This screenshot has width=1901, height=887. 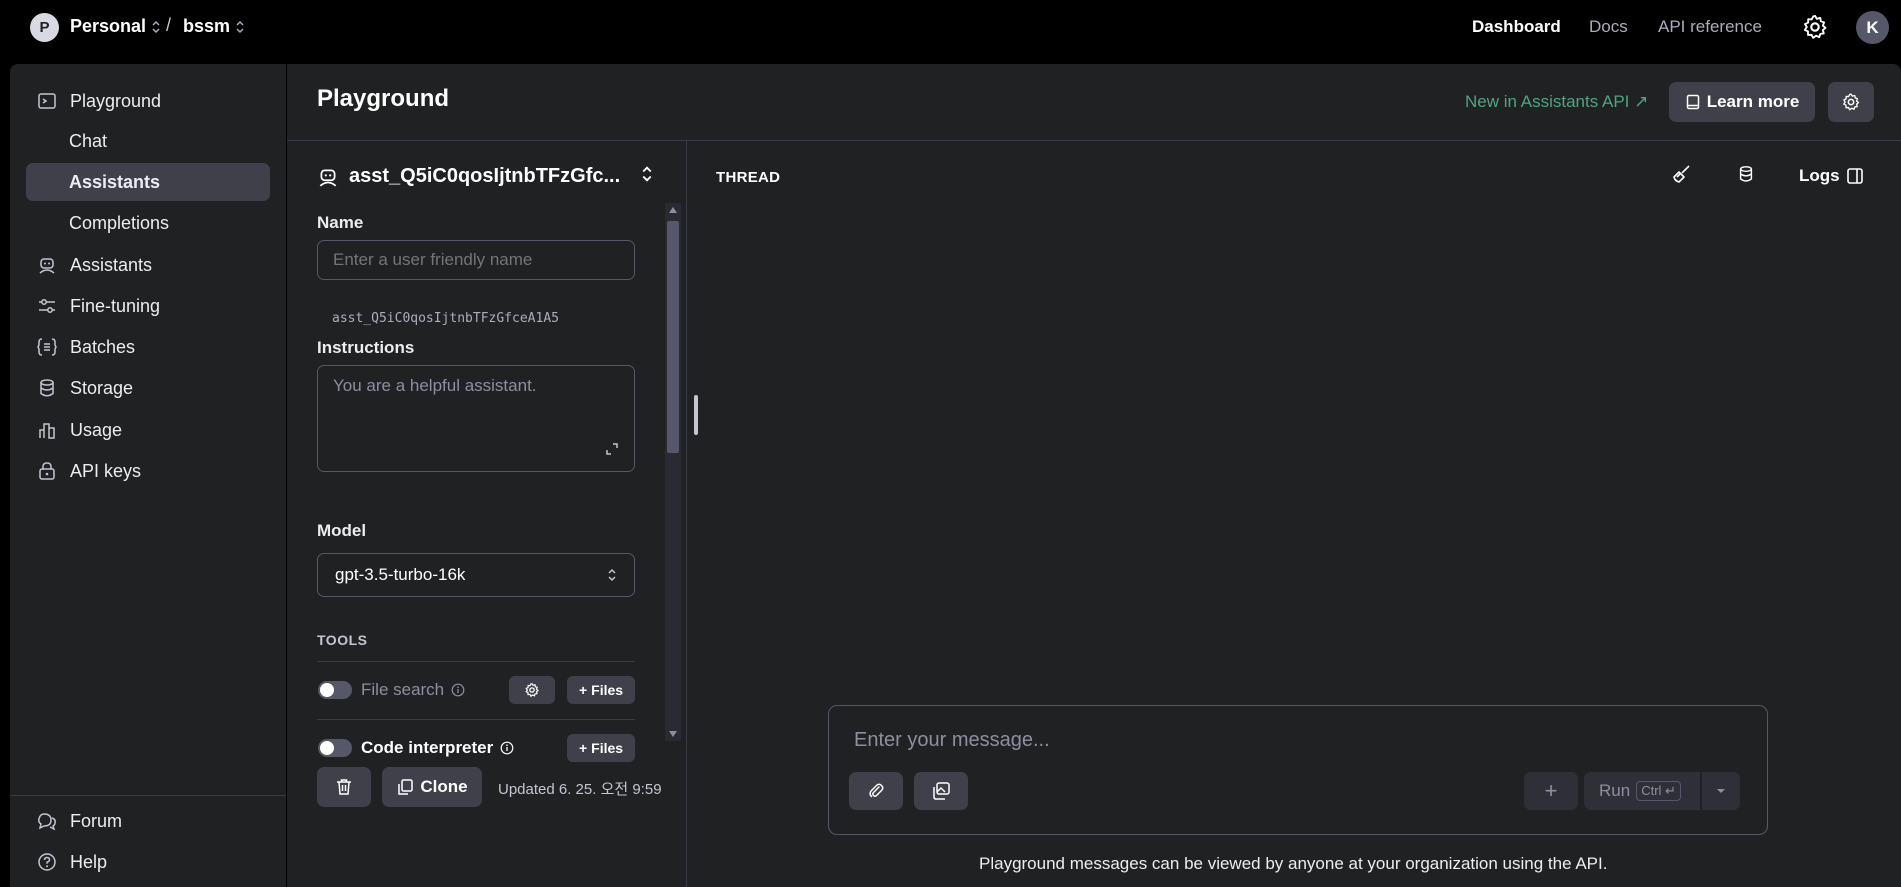 What do you see at coordinates (89, 861) in the screenshot?
I see `sidebar-item-label: Help` at bounding box center [89, 861].